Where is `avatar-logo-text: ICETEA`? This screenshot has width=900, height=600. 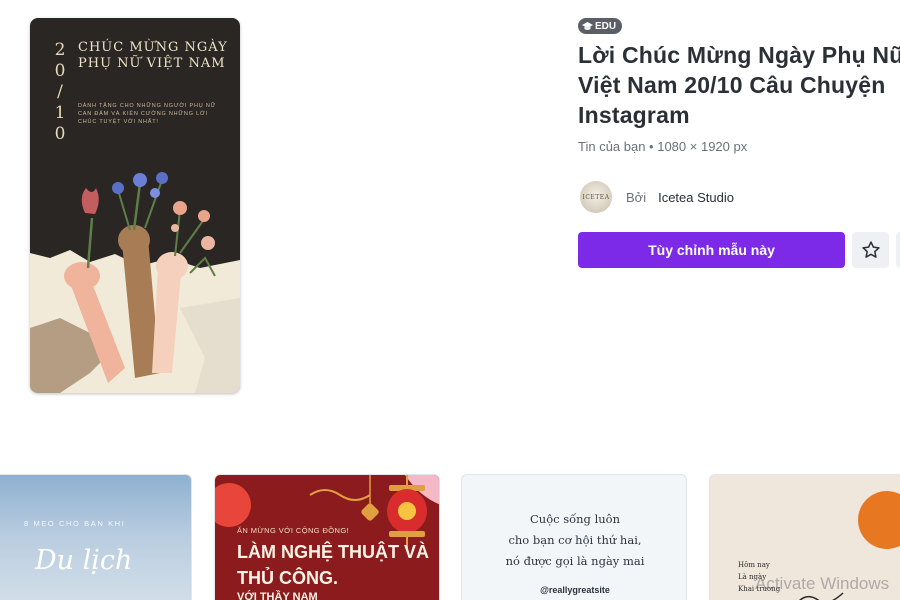 avatar-logo-text: ICETEA is located at coordinates (596, 197).